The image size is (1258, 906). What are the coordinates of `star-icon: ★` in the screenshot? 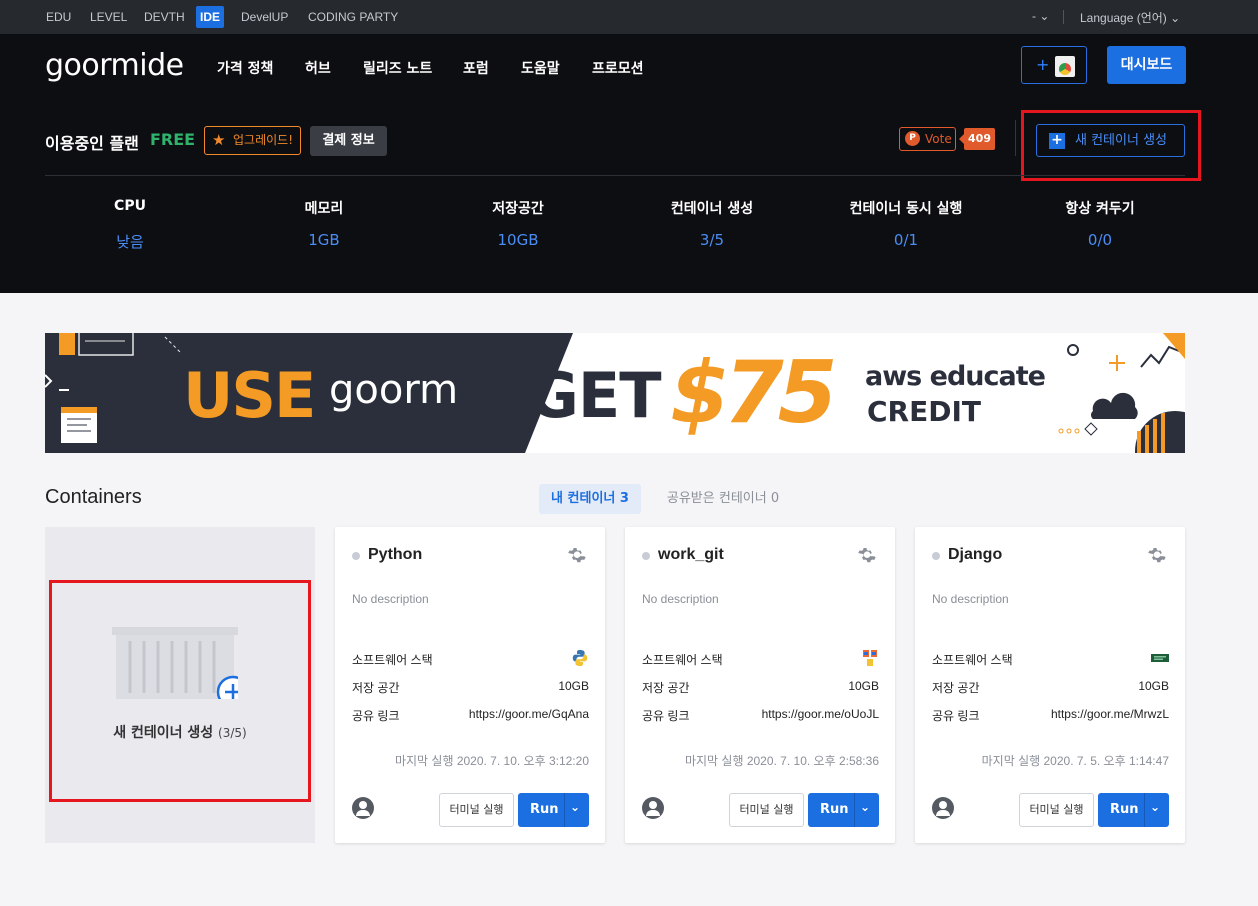 It's located at (219, 140).